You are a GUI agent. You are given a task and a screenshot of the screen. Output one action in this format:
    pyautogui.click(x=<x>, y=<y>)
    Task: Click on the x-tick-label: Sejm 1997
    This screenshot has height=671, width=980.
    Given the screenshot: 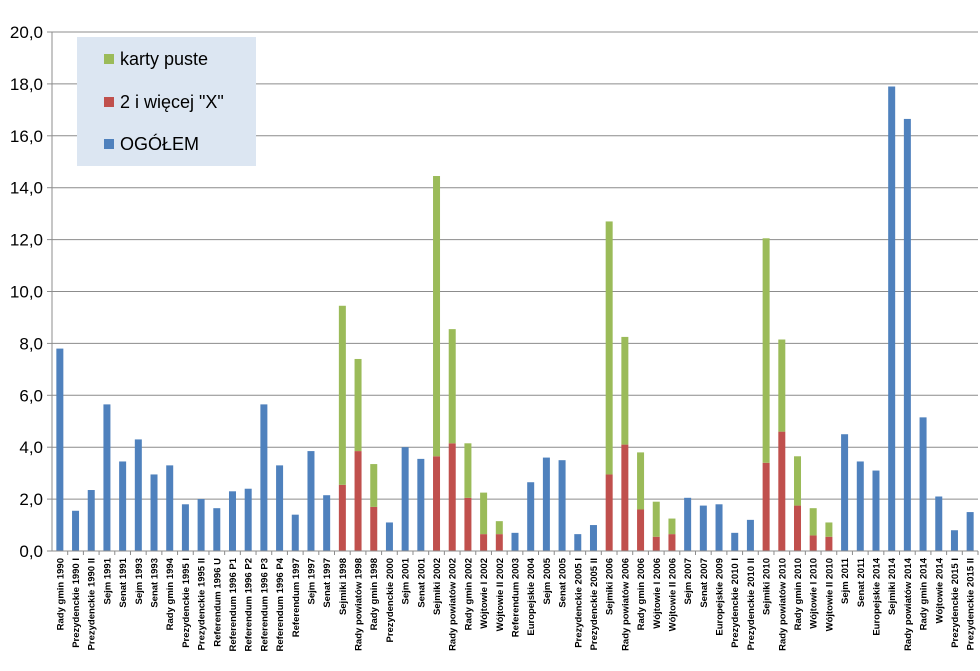 What is the action you would take?
    pyautogui.click(x=311, y=581)
    